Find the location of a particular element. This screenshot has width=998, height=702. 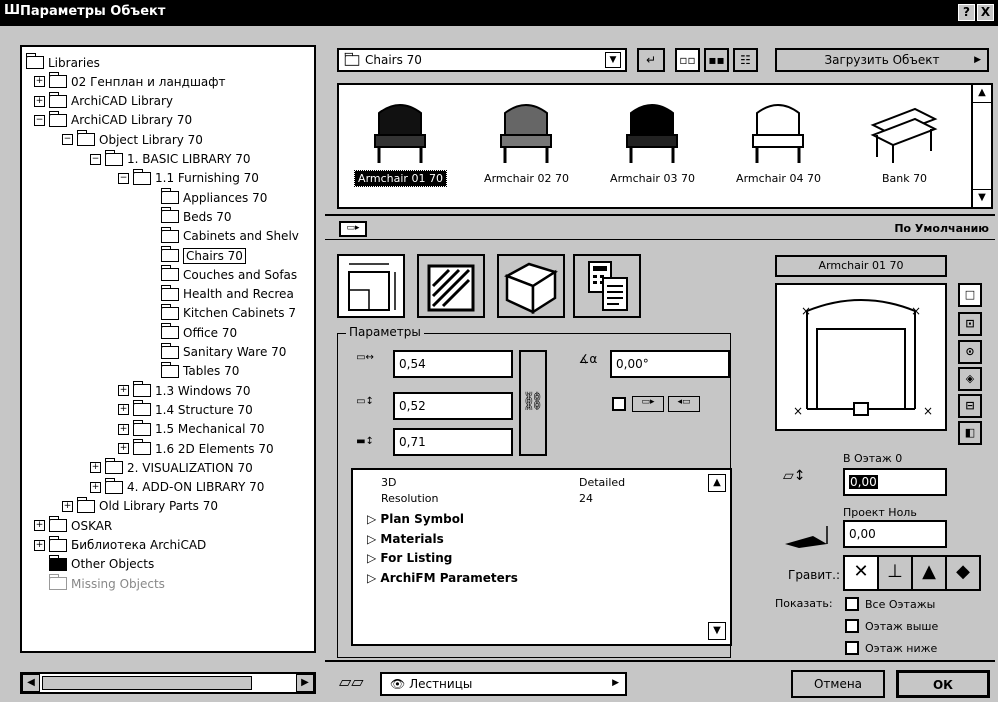

view-settings-button: ◧ is located at coordinates (970, 433).